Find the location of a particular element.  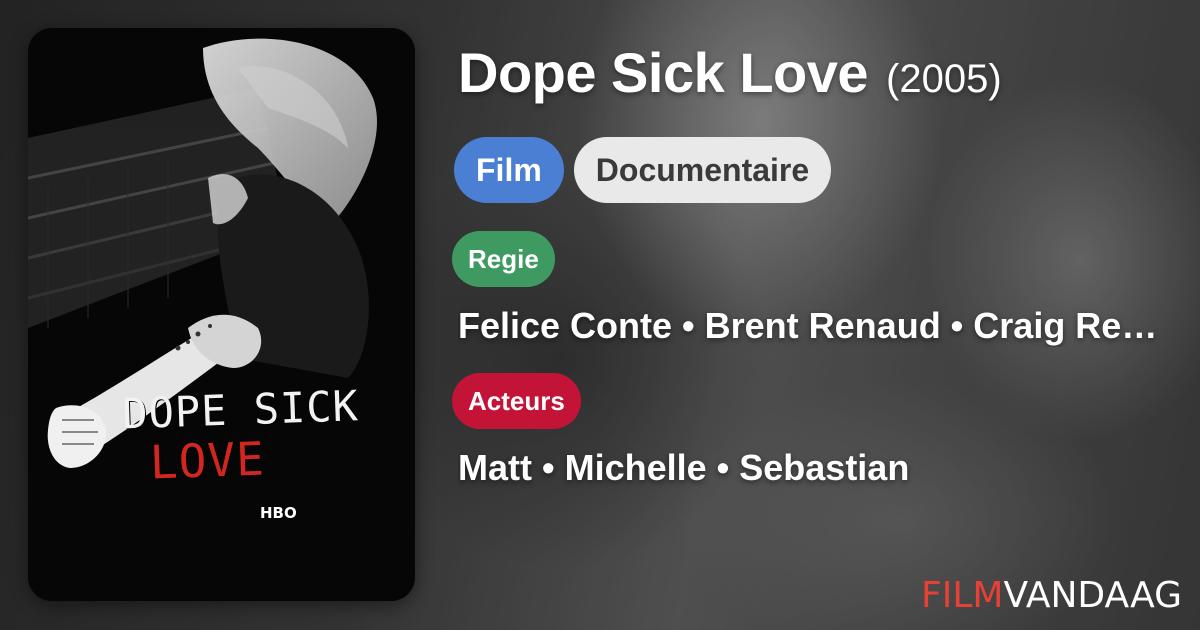

poster-title: DOPE SICK LOVE is located at coordinates (221, 436).